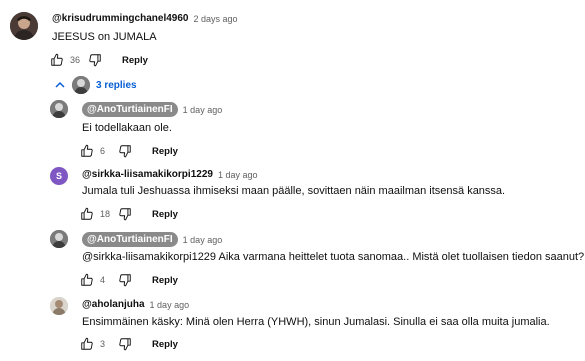 The image size is (585, 361). Describe the element at coordinates (105, 214) in the screenshot. I see `like-count: 18` at that location.